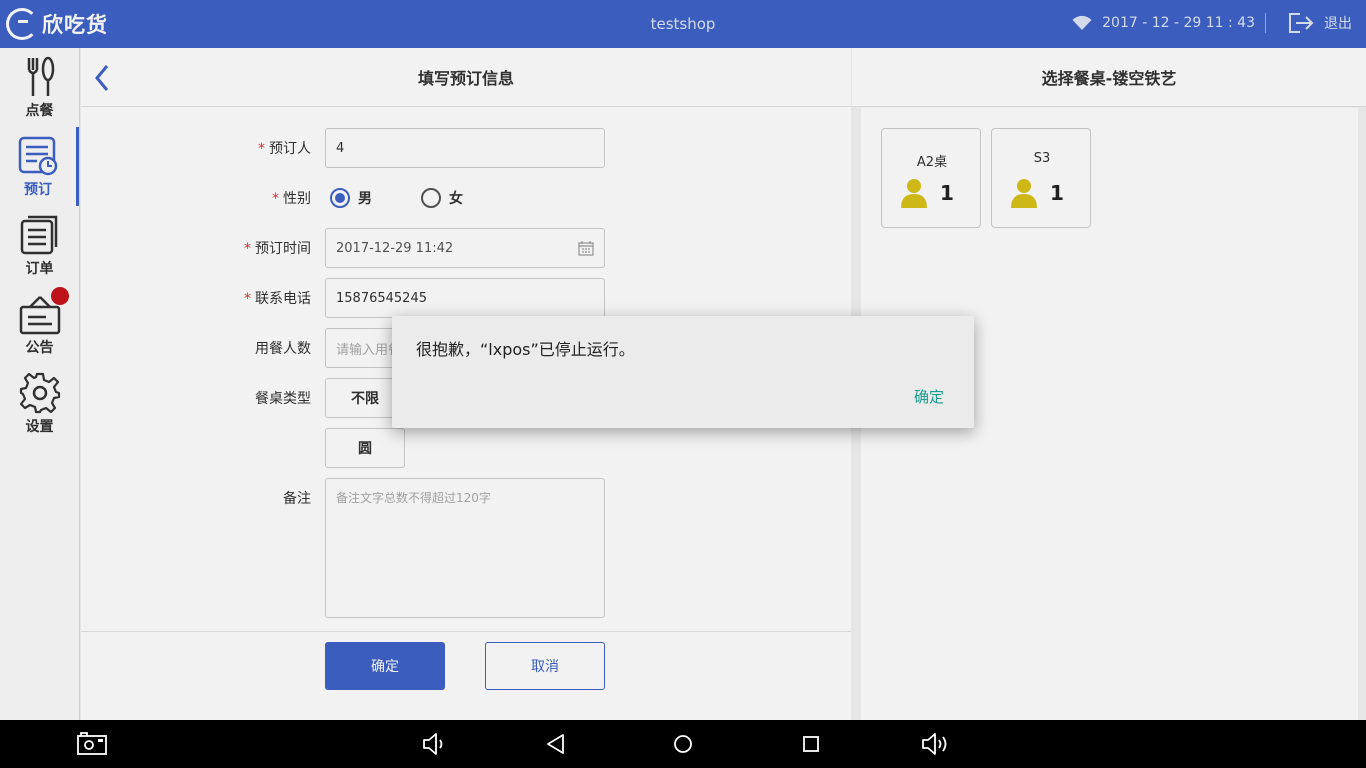 The height and width of the screenshot is (768, 1366). Describe the element at coordinates (556, 744) in the screenshot. I see `back-icon` at that location.